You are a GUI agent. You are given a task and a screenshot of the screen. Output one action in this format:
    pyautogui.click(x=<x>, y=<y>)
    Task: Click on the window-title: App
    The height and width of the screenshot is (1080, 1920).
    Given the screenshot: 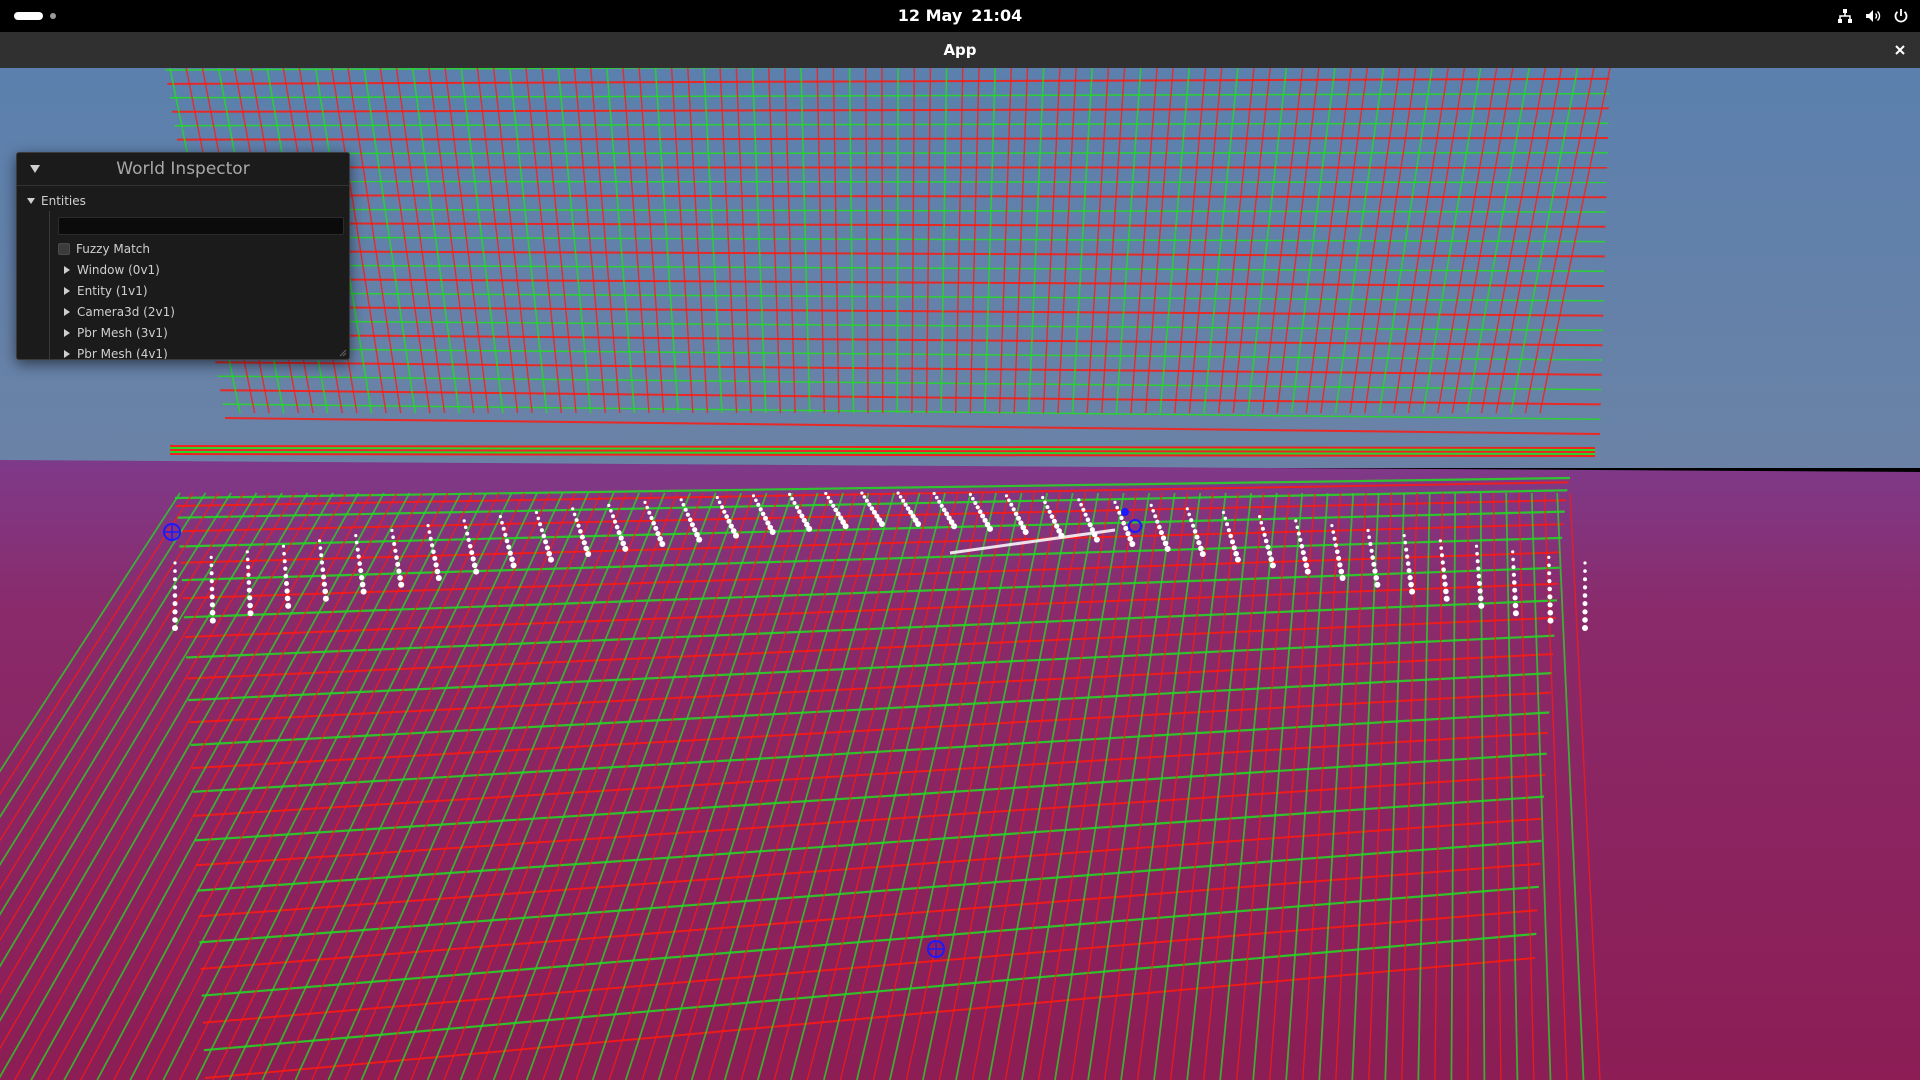 What is the action you would take?
    pyautogui.click(x=960, y=50)
    